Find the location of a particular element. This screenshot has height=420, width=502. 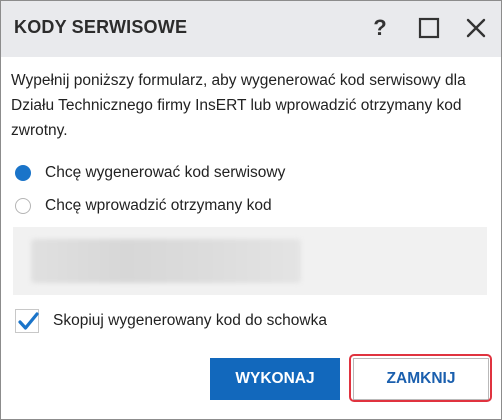

radio-generate-label: Chcę wygenerować kod serwisowy is located at coordinates (165, 172).